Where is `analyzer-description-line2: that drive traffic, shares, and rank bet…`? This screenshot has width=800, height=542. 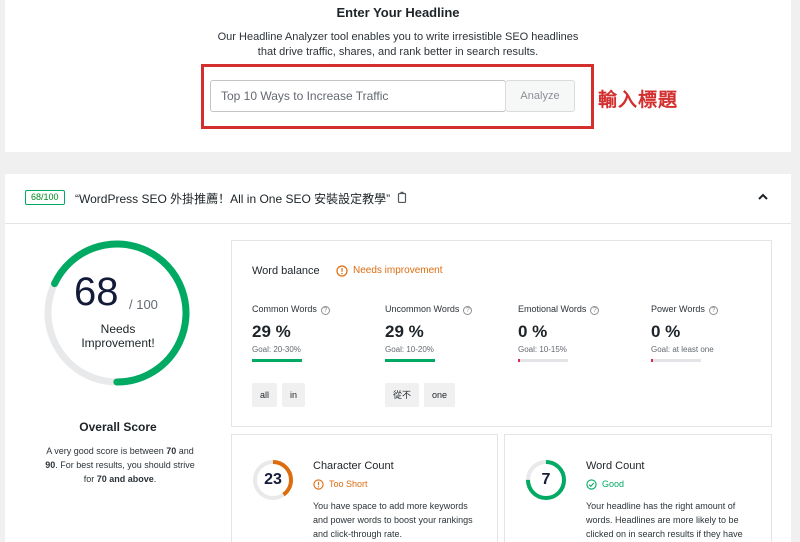
analyzer-description-line2: that drive traffic, shares, and rank bet… is located at coordinates (398, 52).